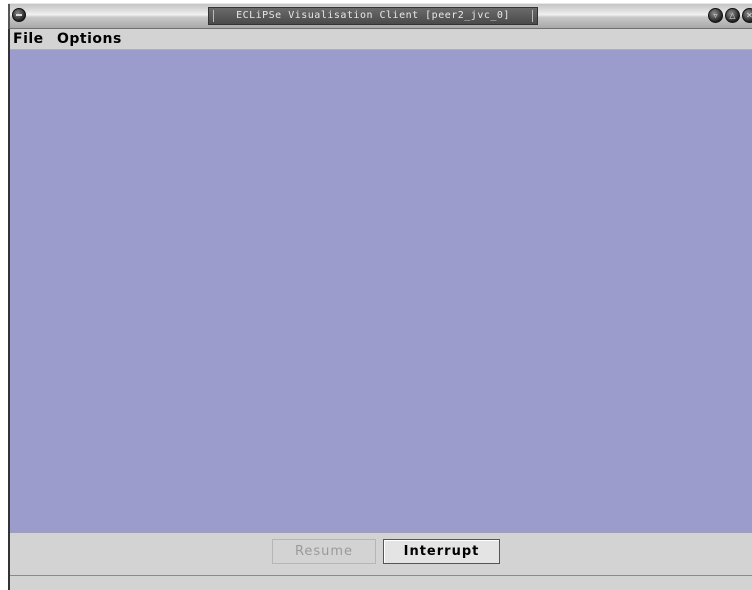  Describe the element at coordinates (381, 554) in the screenshot. I see `button-bar: Resume Interrupt` at that location.